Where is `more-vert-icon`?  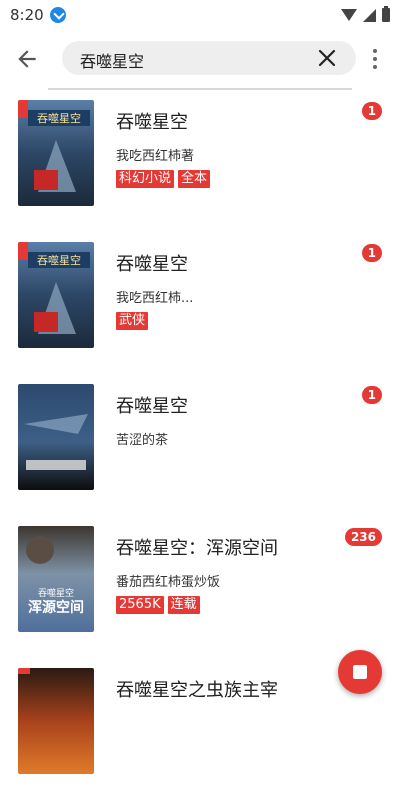
more-vert-icon is located at coordinates (375, 59).